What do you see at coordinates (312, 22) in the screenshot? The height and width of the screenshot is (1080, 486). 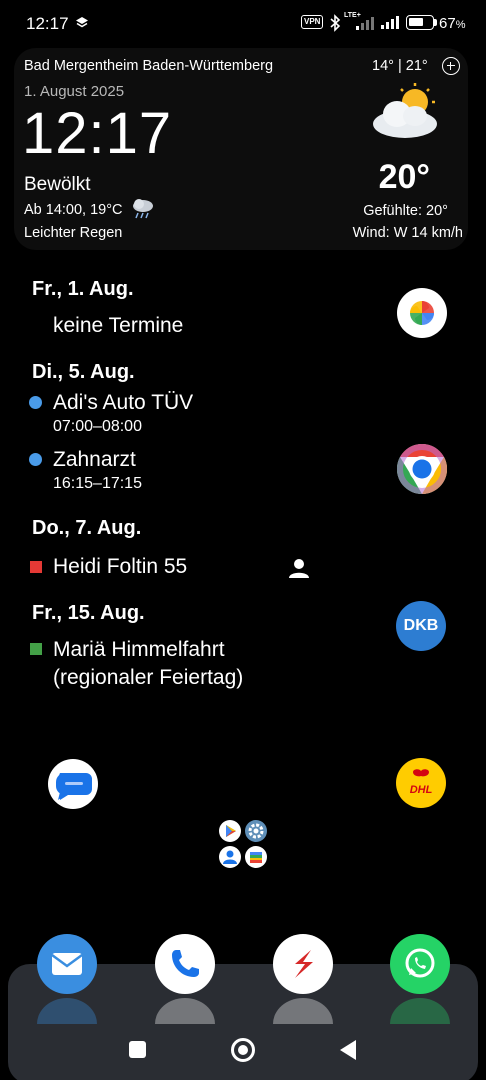 I see `vpn-badge: VPN` at bounding box center [312, 22].